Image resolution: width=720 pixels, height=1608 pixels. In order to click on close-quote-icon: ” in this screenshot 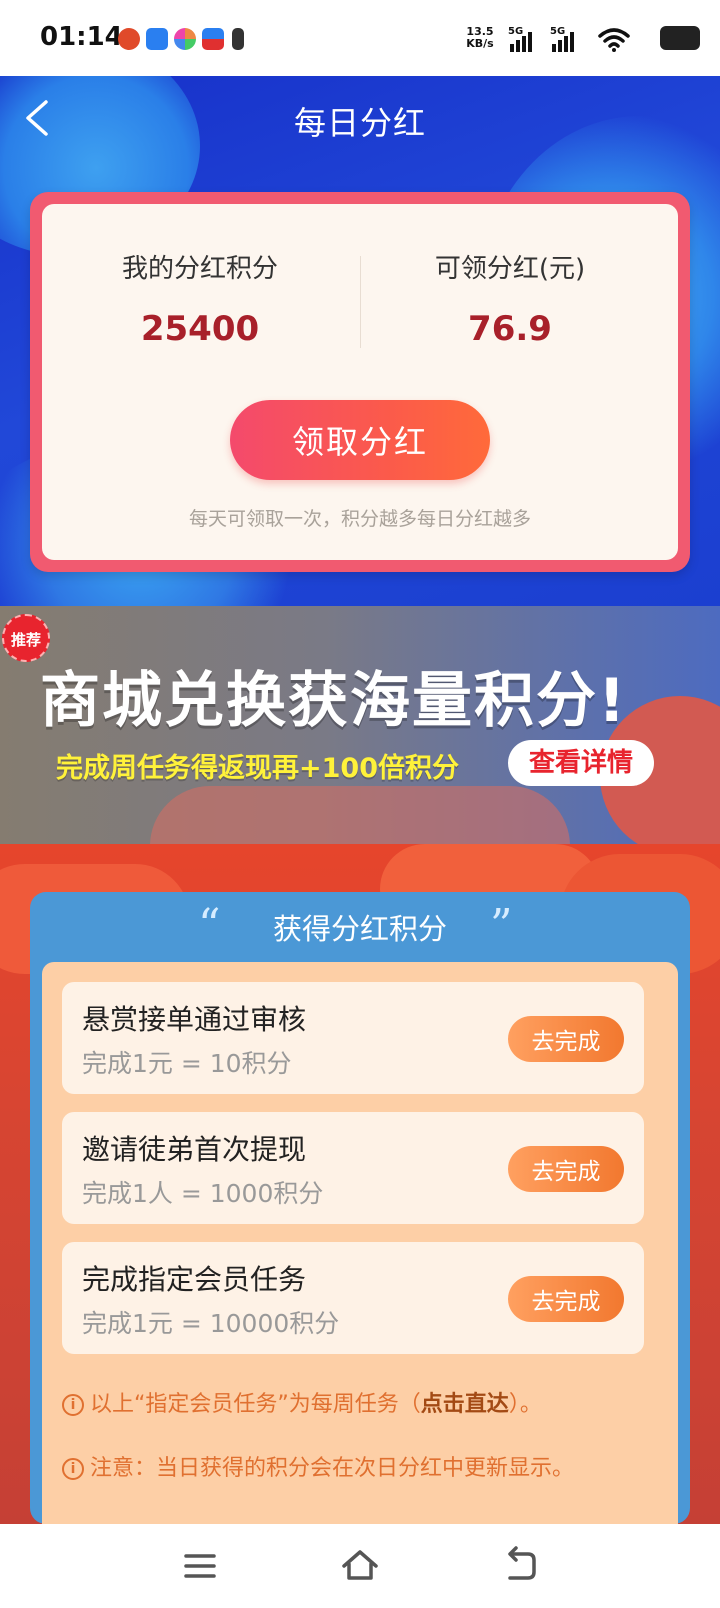, I will do `click(501, 925)`.